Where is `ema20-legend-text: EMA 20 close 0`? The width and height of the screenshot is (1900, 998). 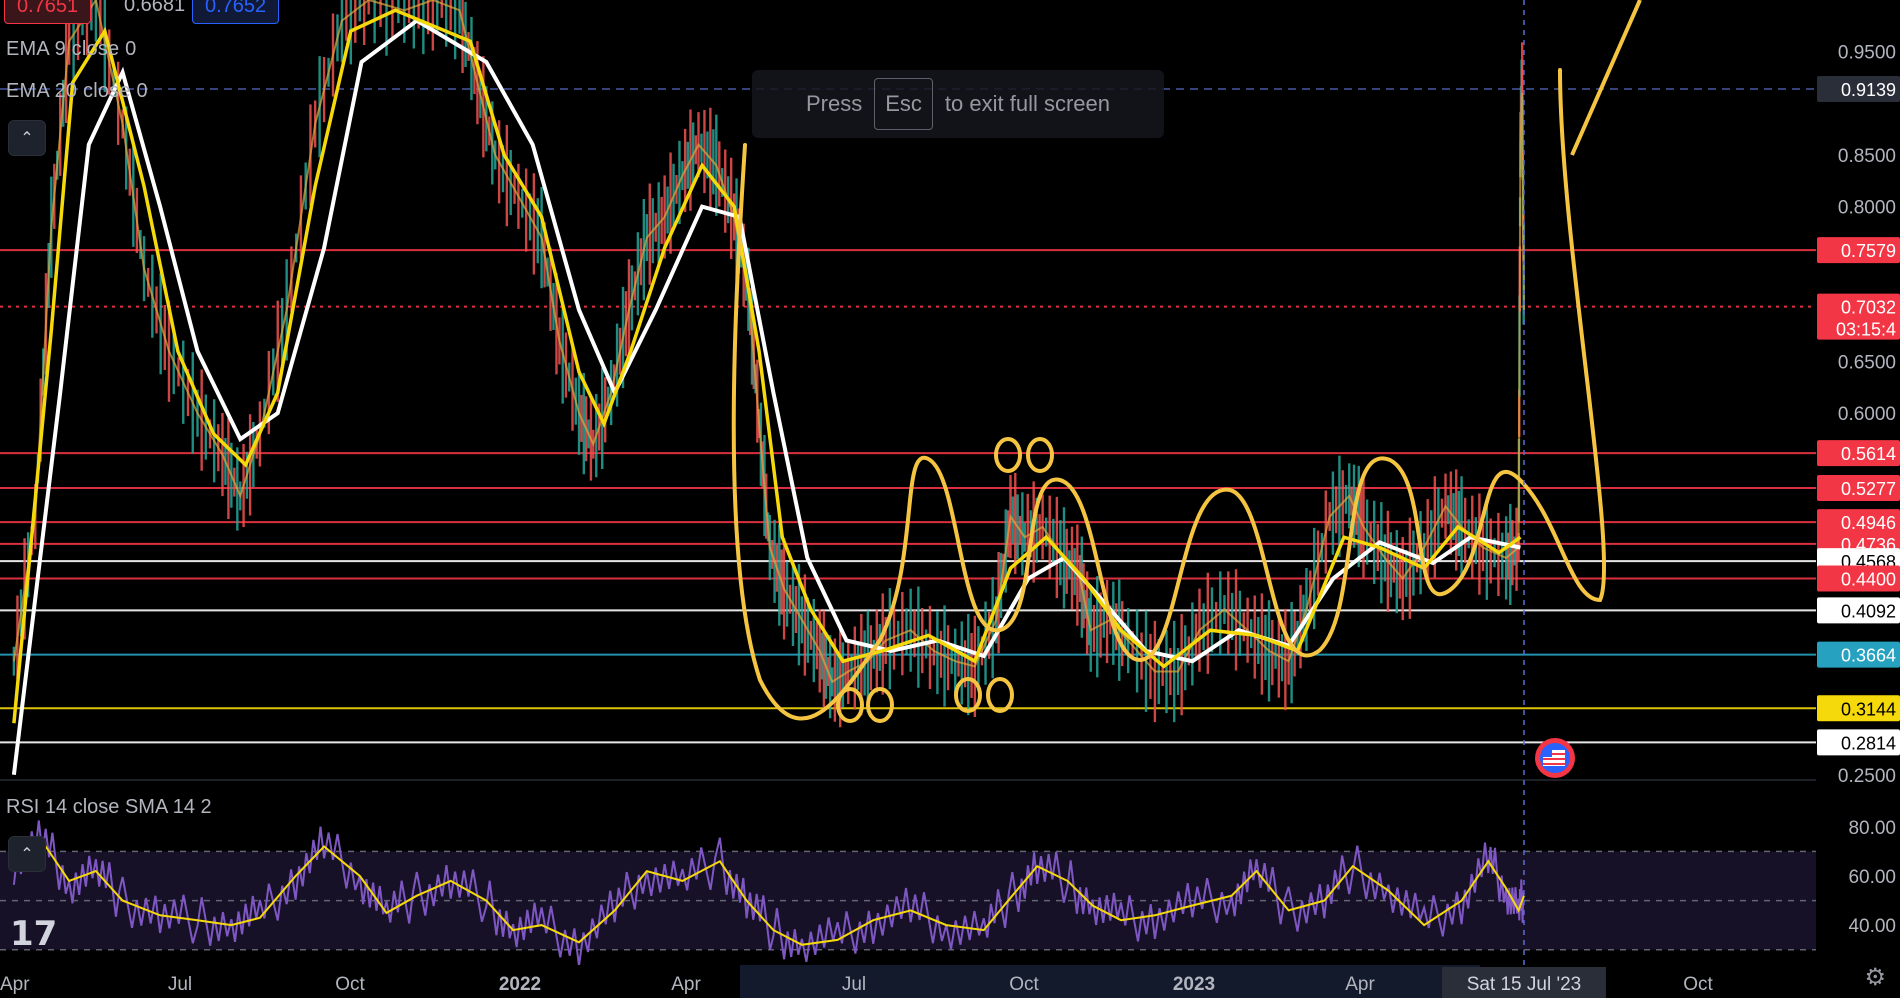
ema20-legend-text: EMA 20 close 0 is located at coordinates (77, 91).